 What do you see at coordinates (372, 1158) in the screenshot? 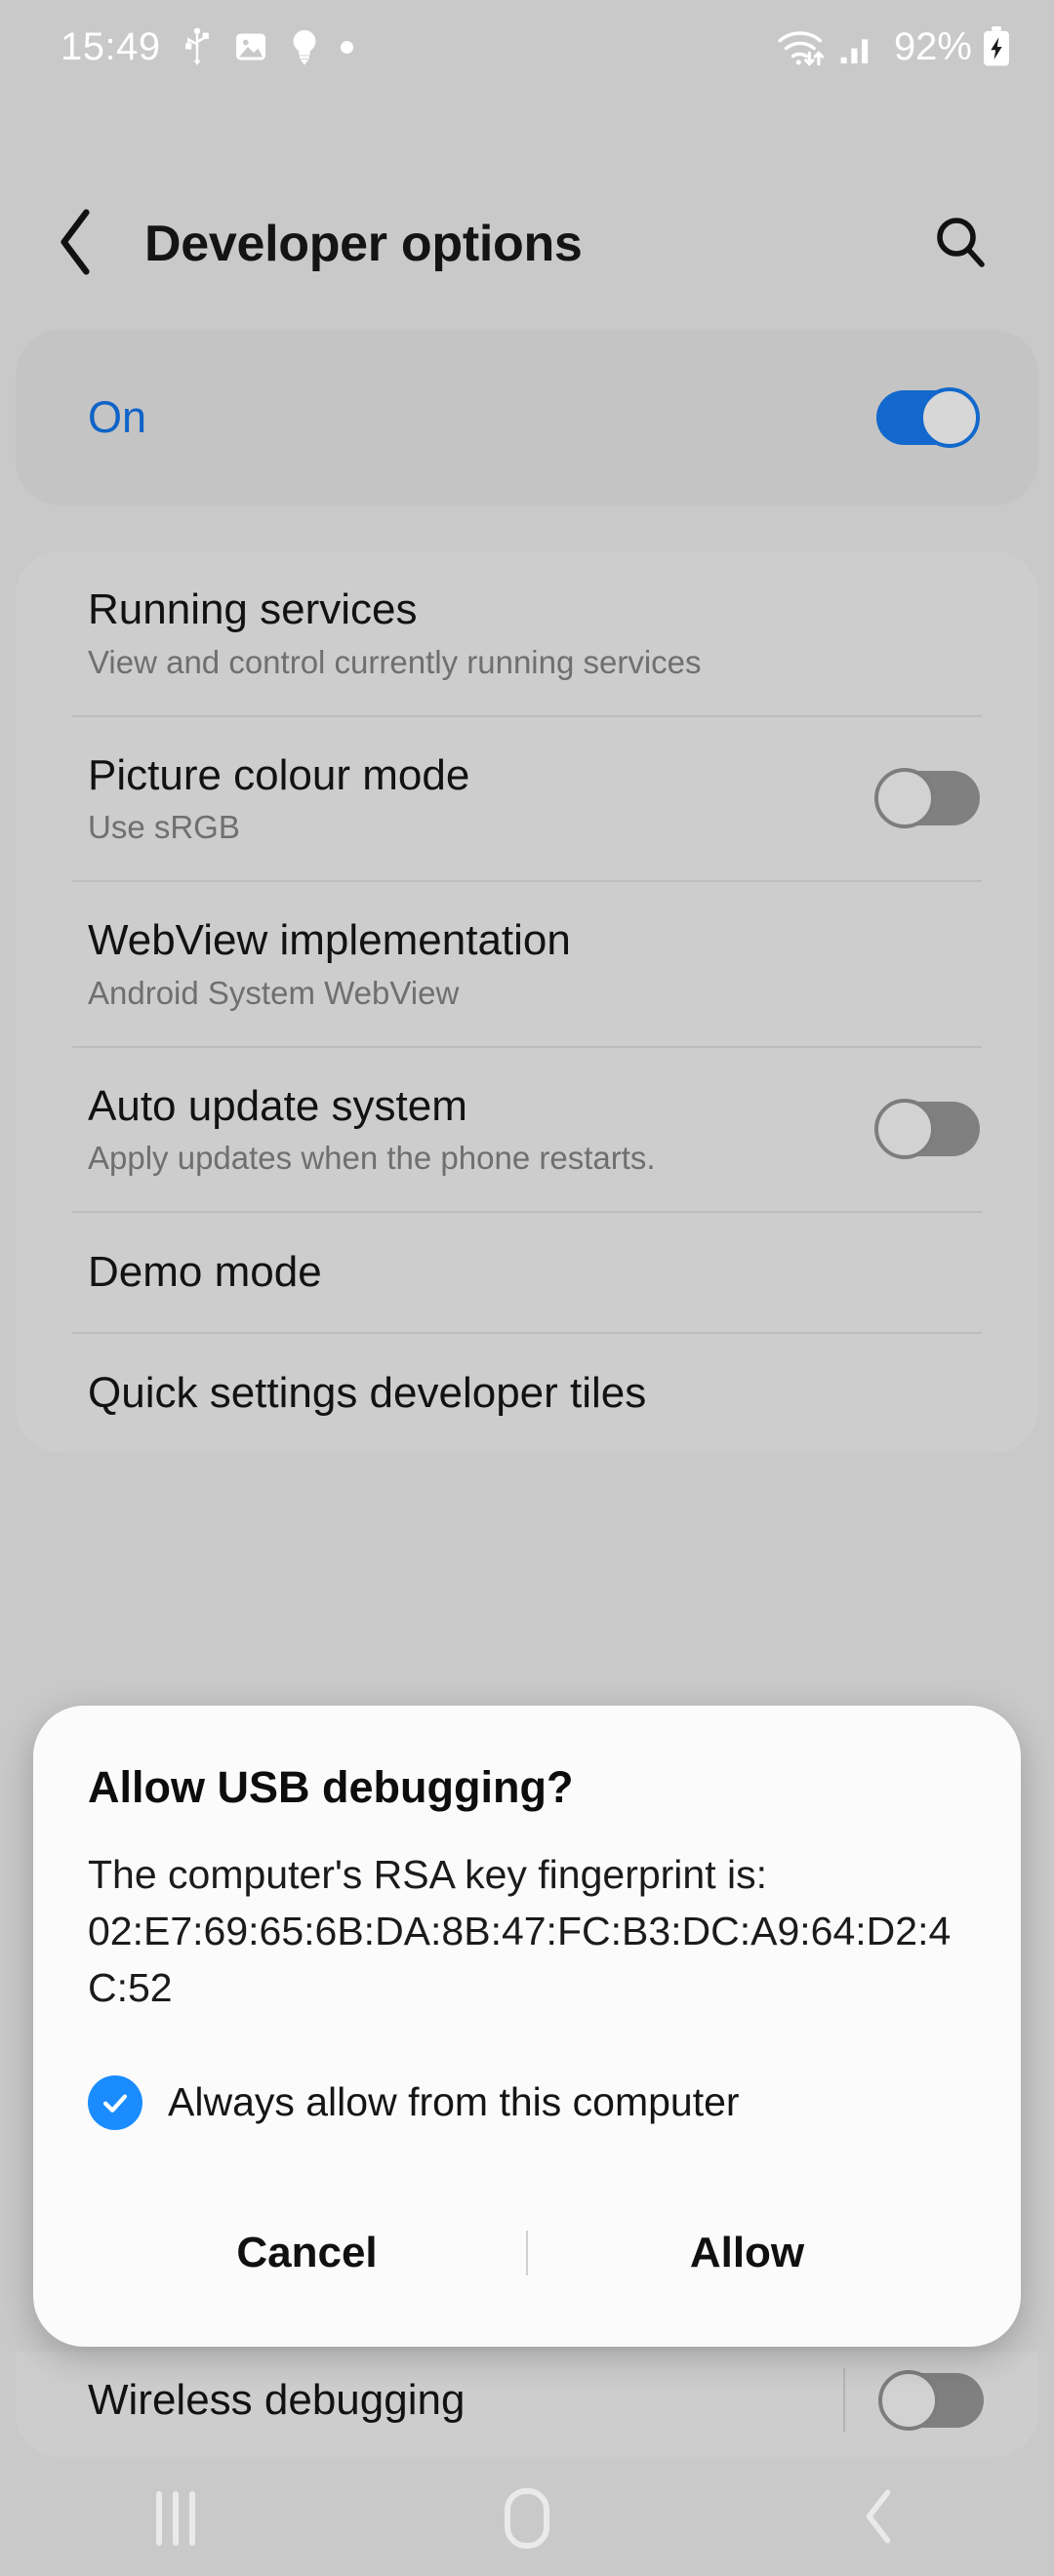
I see `row-subtitle: Apply updates when the phone restarts.` at bounding box center [372, 1158].